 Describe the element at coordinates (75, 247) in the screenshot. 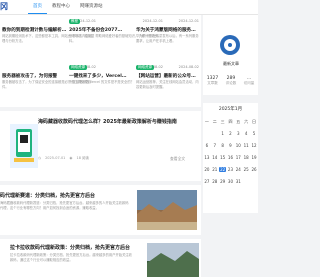

I see `post-title: 拉卡拉收款码代理新政策：分类归档，抢先更官方后台` at that location.